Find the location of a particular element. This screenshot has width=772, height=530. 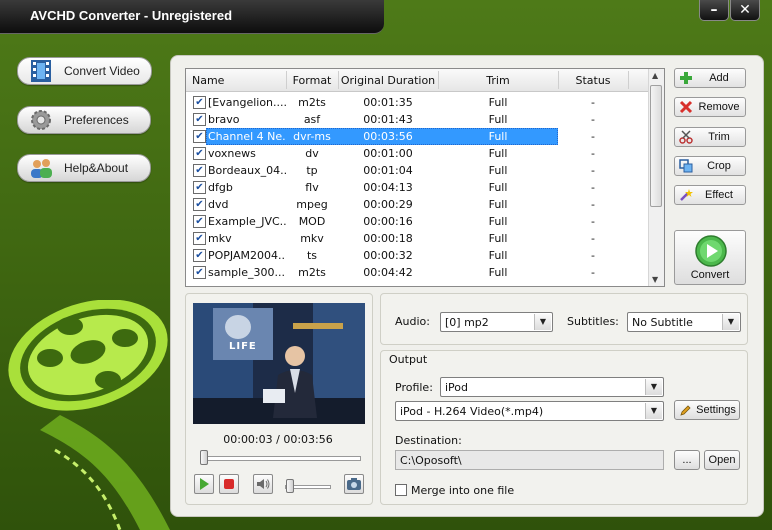

table-row: ✔ voxnews dv 00:01:00 Full - is located at coordinates (417, 153).